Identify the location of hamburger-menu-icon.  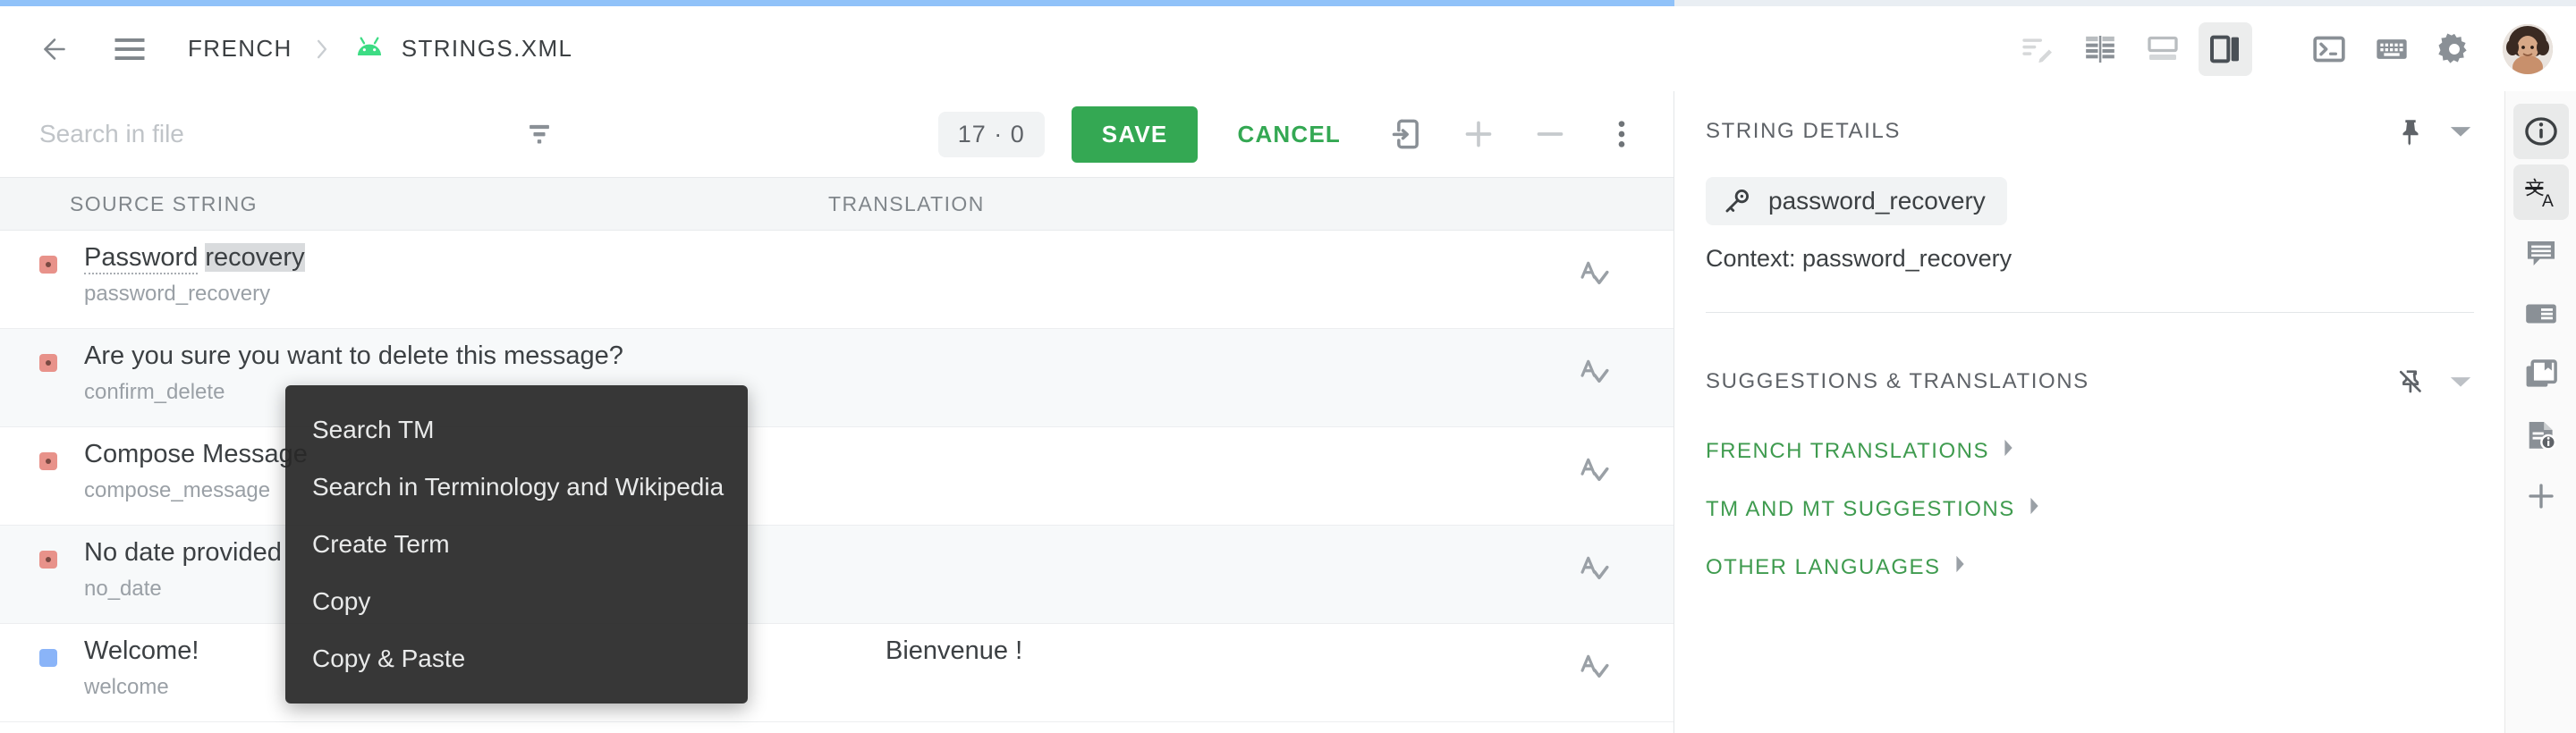
(129, 49).